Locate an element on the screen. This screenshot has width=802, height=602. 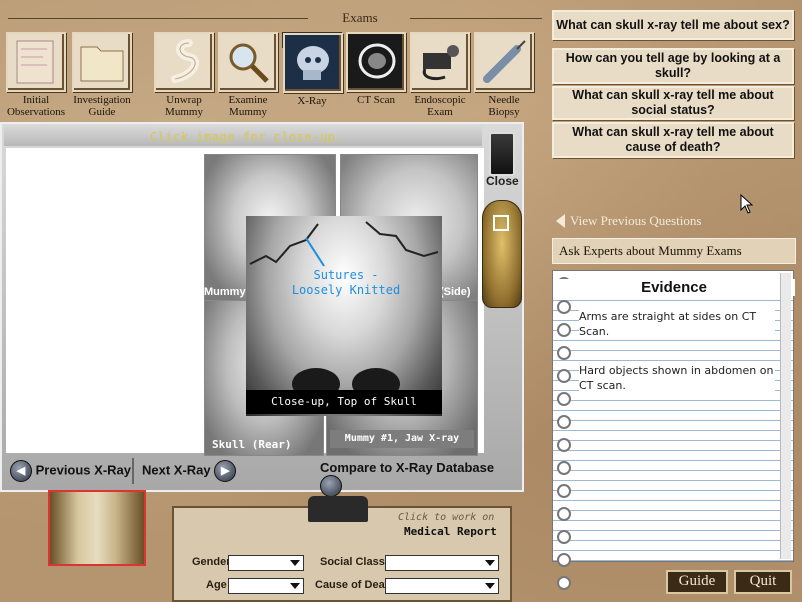
tool-ct-scan: CT Scan is located at coordinates (376, 69).